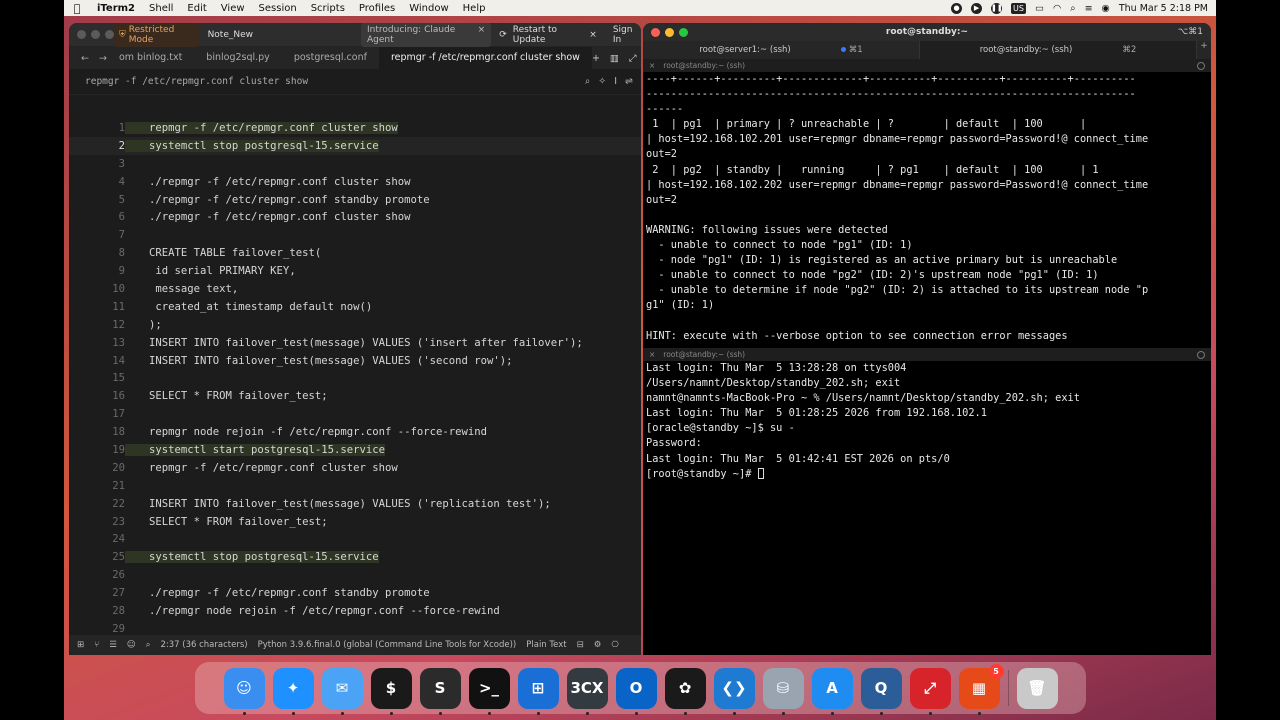 Image resolution: width=1280 pixels, height=720 pixels. What do you see at coordinates (355, 450) in the screenshot?
I see `code-line: 19 systemctl start postgresql-15.service` at bounding box center [355, 450].